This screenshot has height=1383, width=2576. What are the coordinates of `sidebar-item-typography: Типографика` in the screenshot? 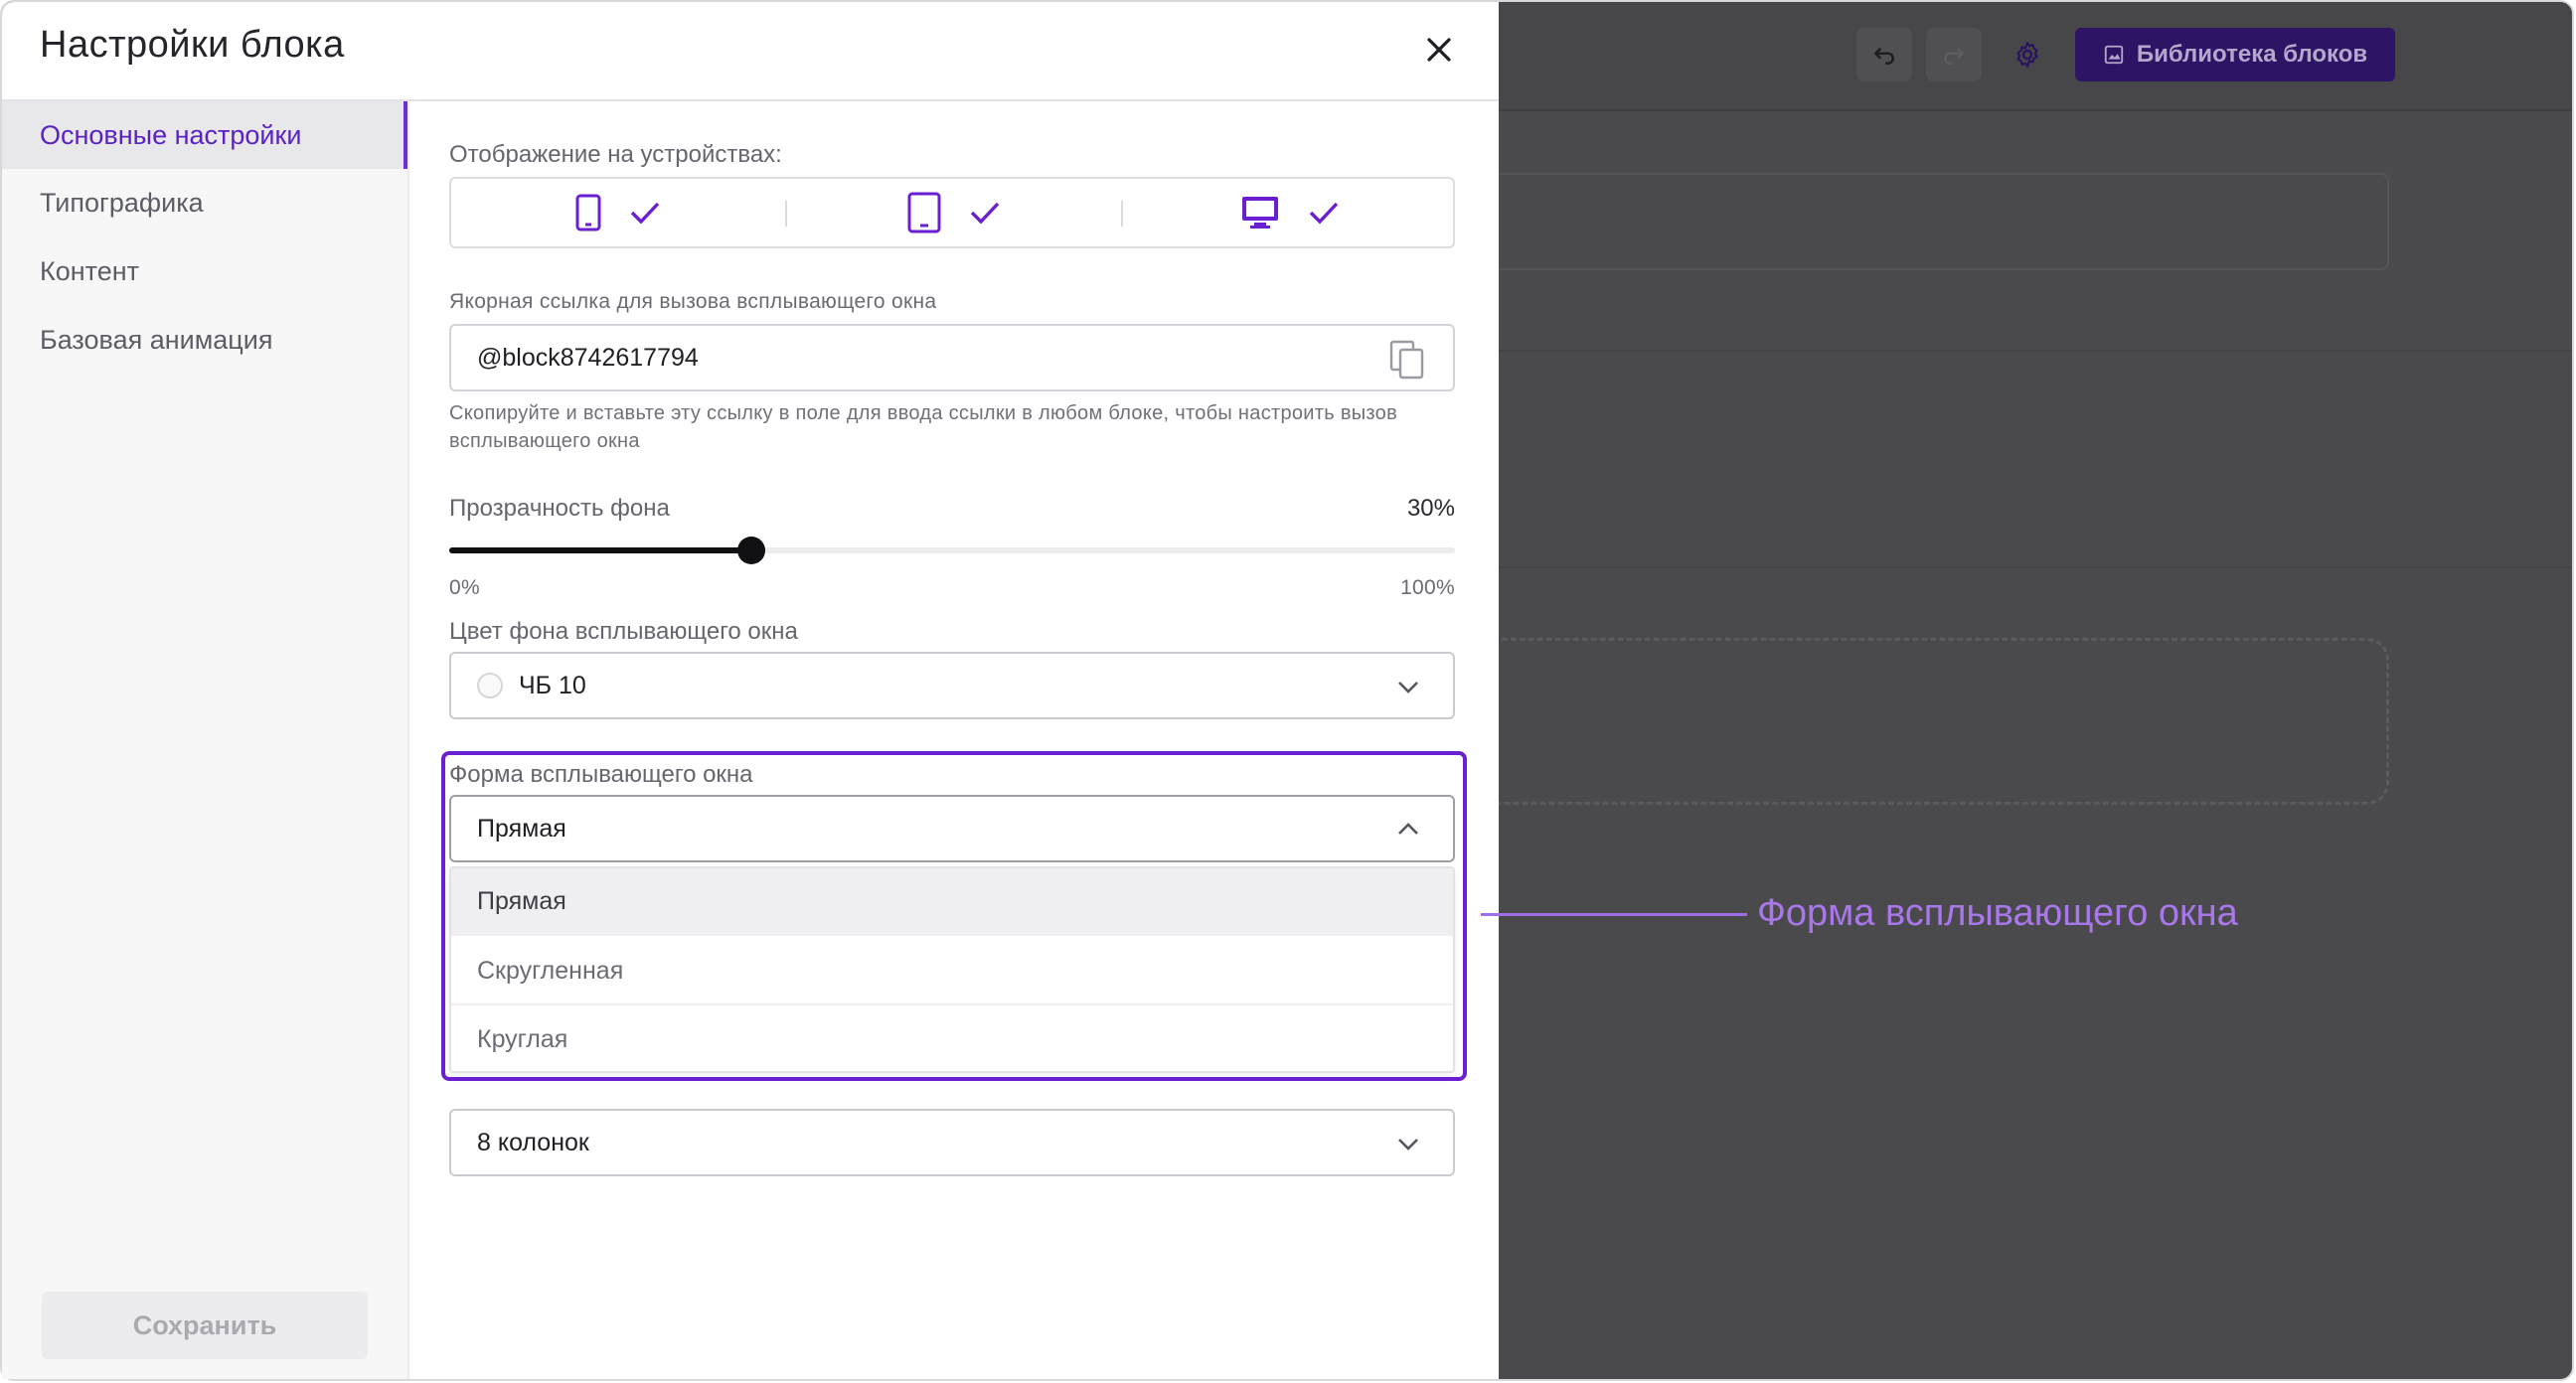 It's located at (204, 202).